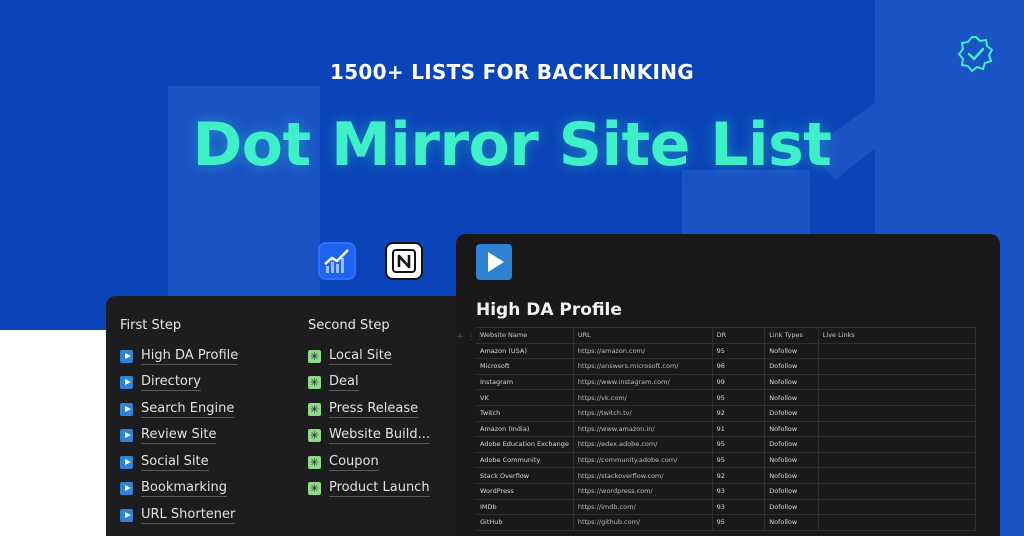  What do you see at coordinates (642, 444) in the screenshot?
I see `table-cell: https://edex.adobe.com/` at bounding box center [642, 444].